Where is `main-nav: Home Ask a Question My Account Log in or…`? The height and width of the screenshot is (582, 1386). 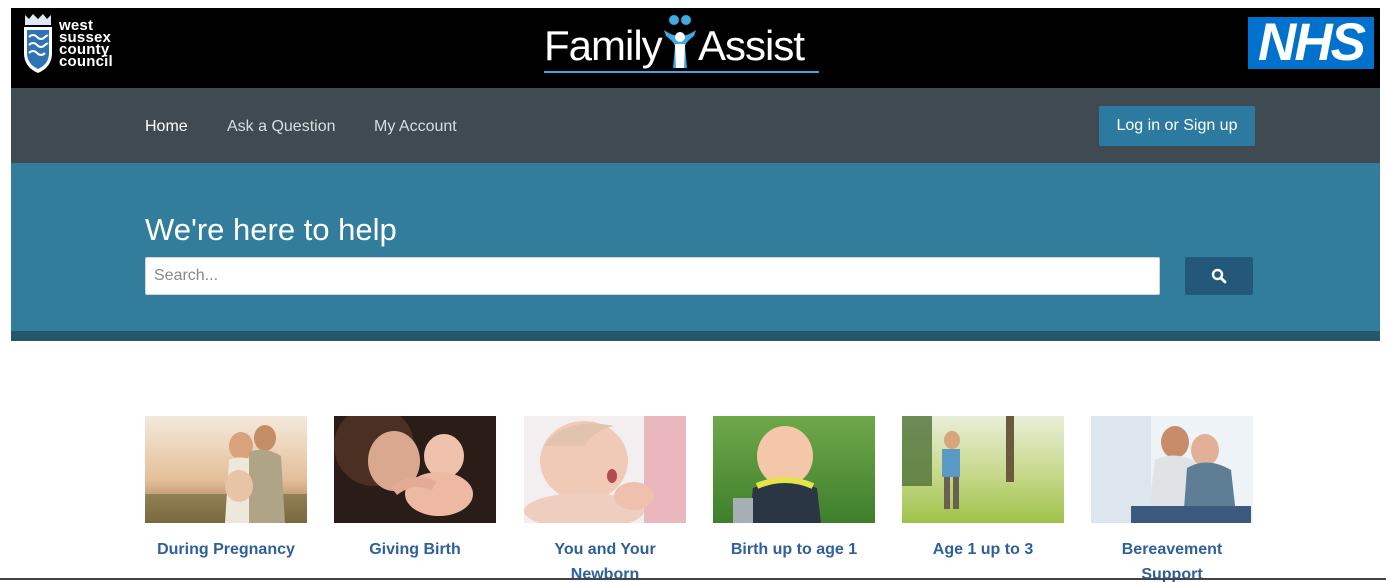 main-nav: Home Ask a Question My Account Log in or… is located at coordinates (695, 125).